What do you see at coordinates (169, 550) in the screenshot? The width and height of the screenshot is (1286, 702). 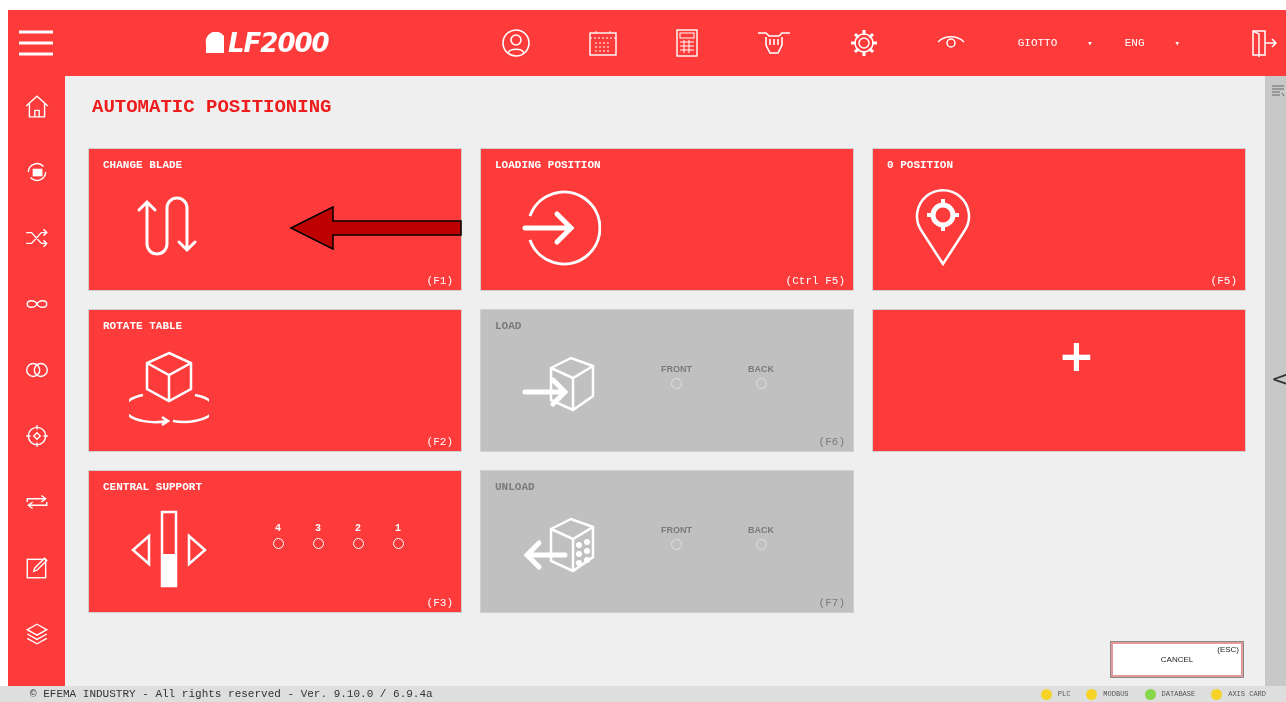 I see `central-support-icon` at bounding box center [169, 550].